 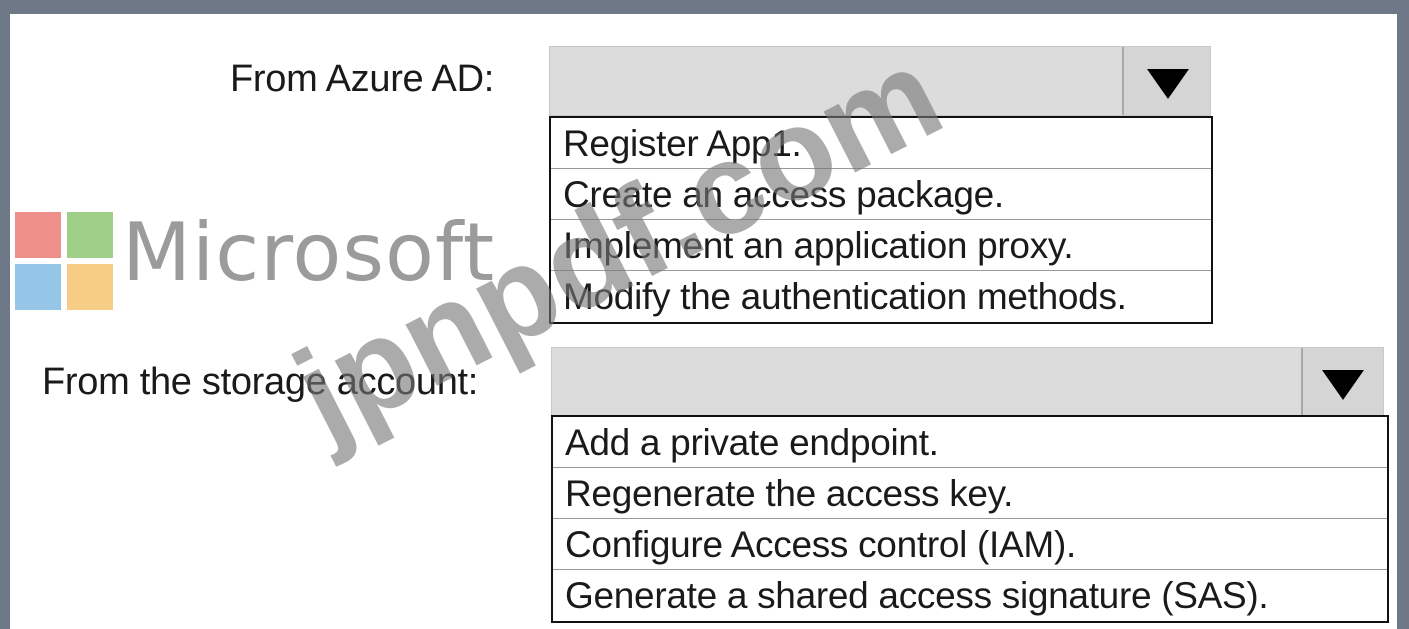 I want to click on logo-square-yellow, so click(x=90, y=287).